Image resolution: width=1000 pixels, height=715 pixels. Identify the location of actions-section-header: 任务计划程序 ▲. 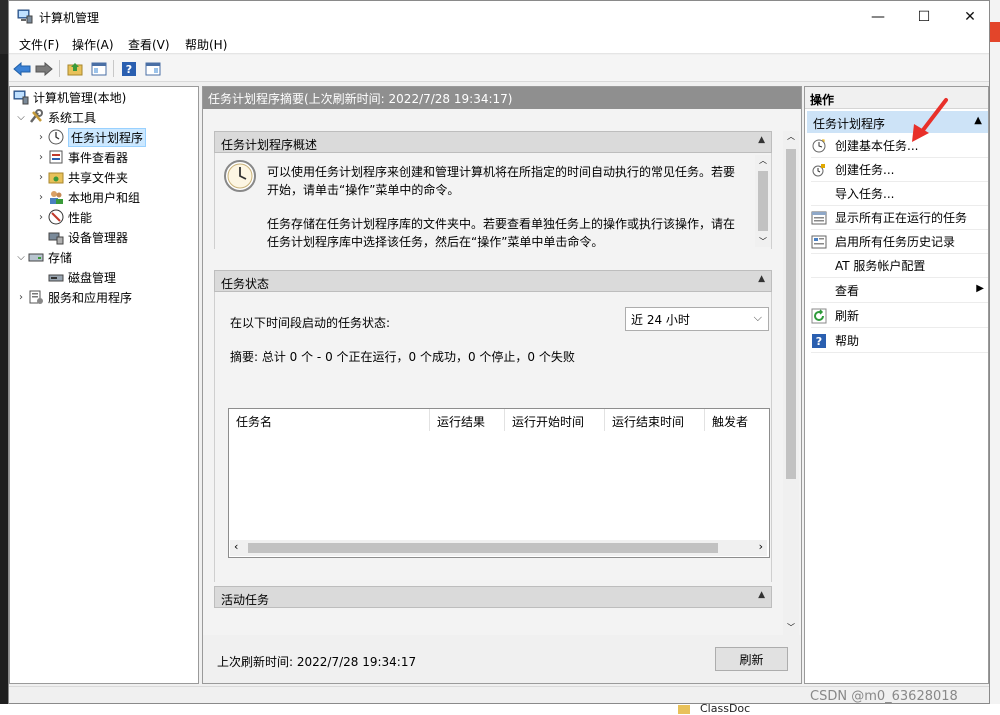
(897, 122).